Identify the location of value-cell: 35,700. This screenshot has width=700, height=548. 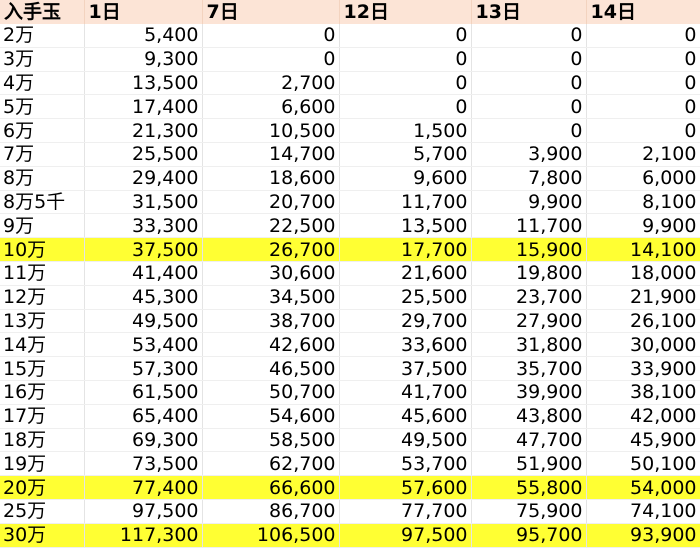
(529, 368).